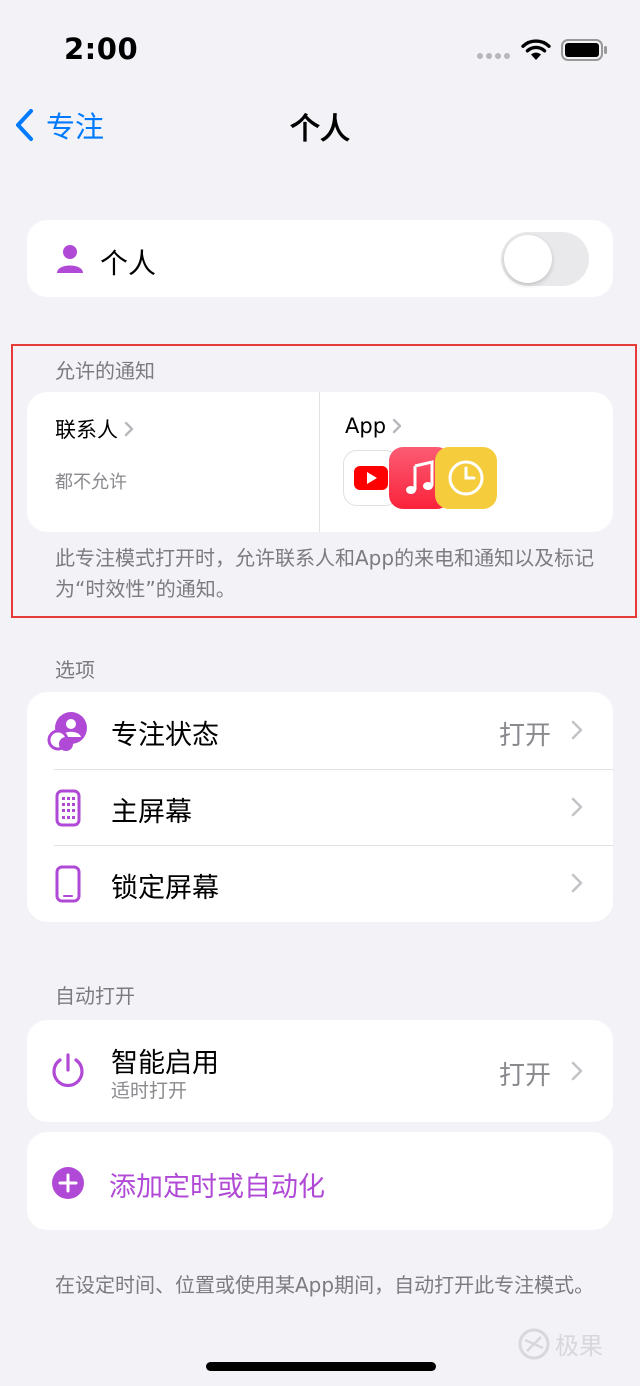  I want to click on option-label: 专注状态, so click(165, 735).